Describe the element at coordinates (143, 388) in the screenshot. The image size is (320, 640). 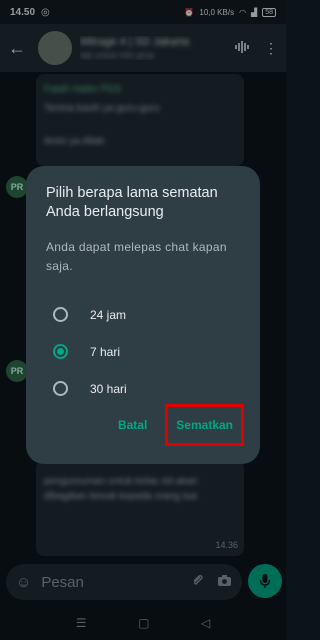
I see `option-30-hari: 30 hari` at that location.